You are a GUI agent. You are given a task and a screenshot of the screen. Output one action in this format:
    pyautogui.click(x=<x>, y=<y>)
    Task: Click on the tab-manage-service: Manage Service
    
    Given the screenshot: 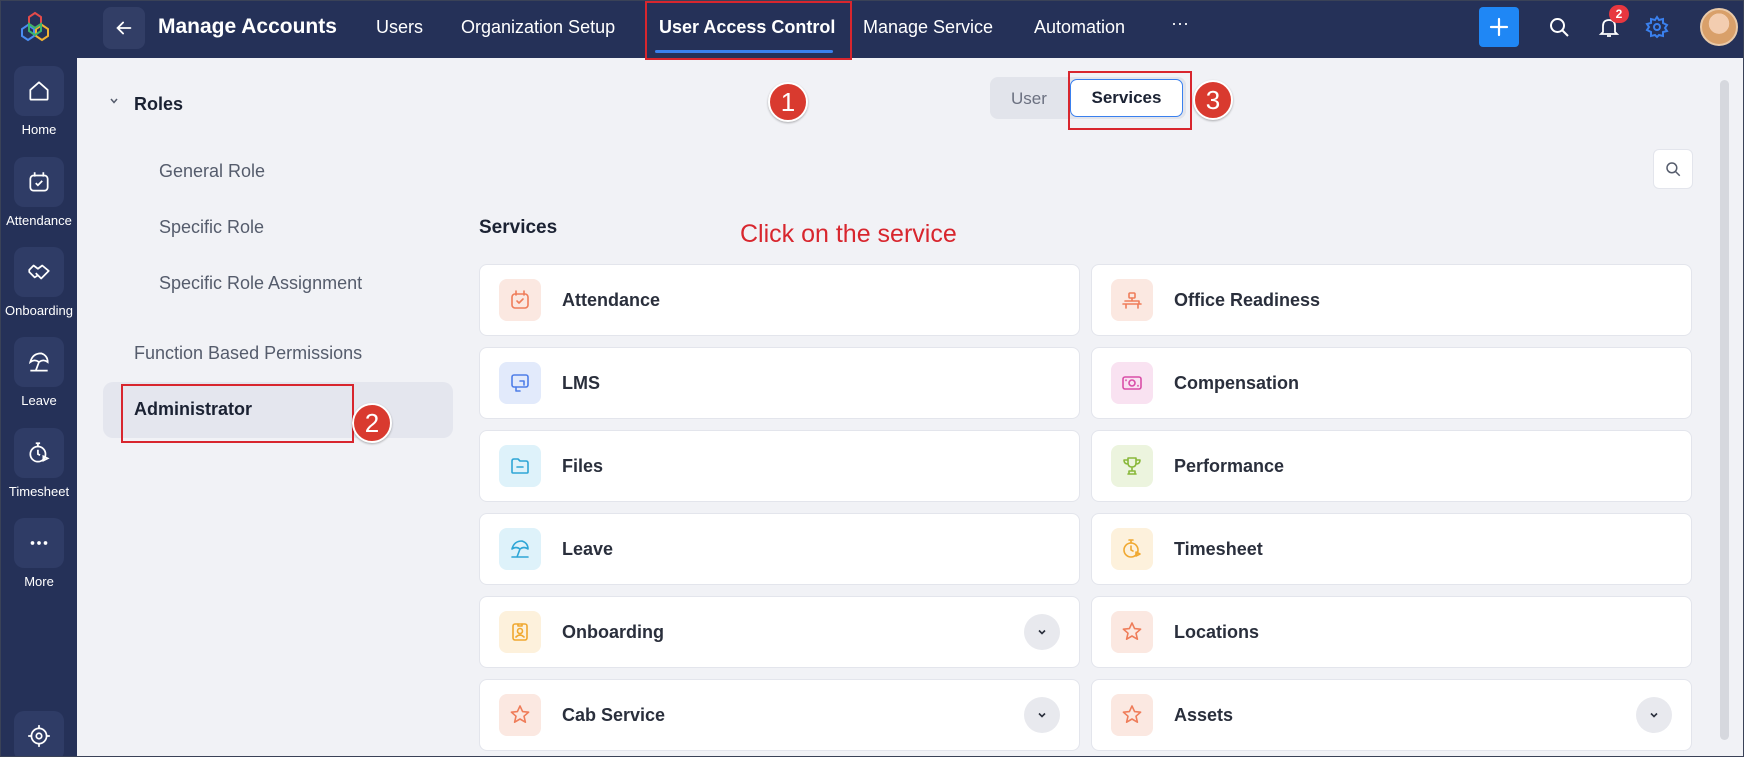 What is the action you would take?
    pyautogui.click(x=928, y=27)
    